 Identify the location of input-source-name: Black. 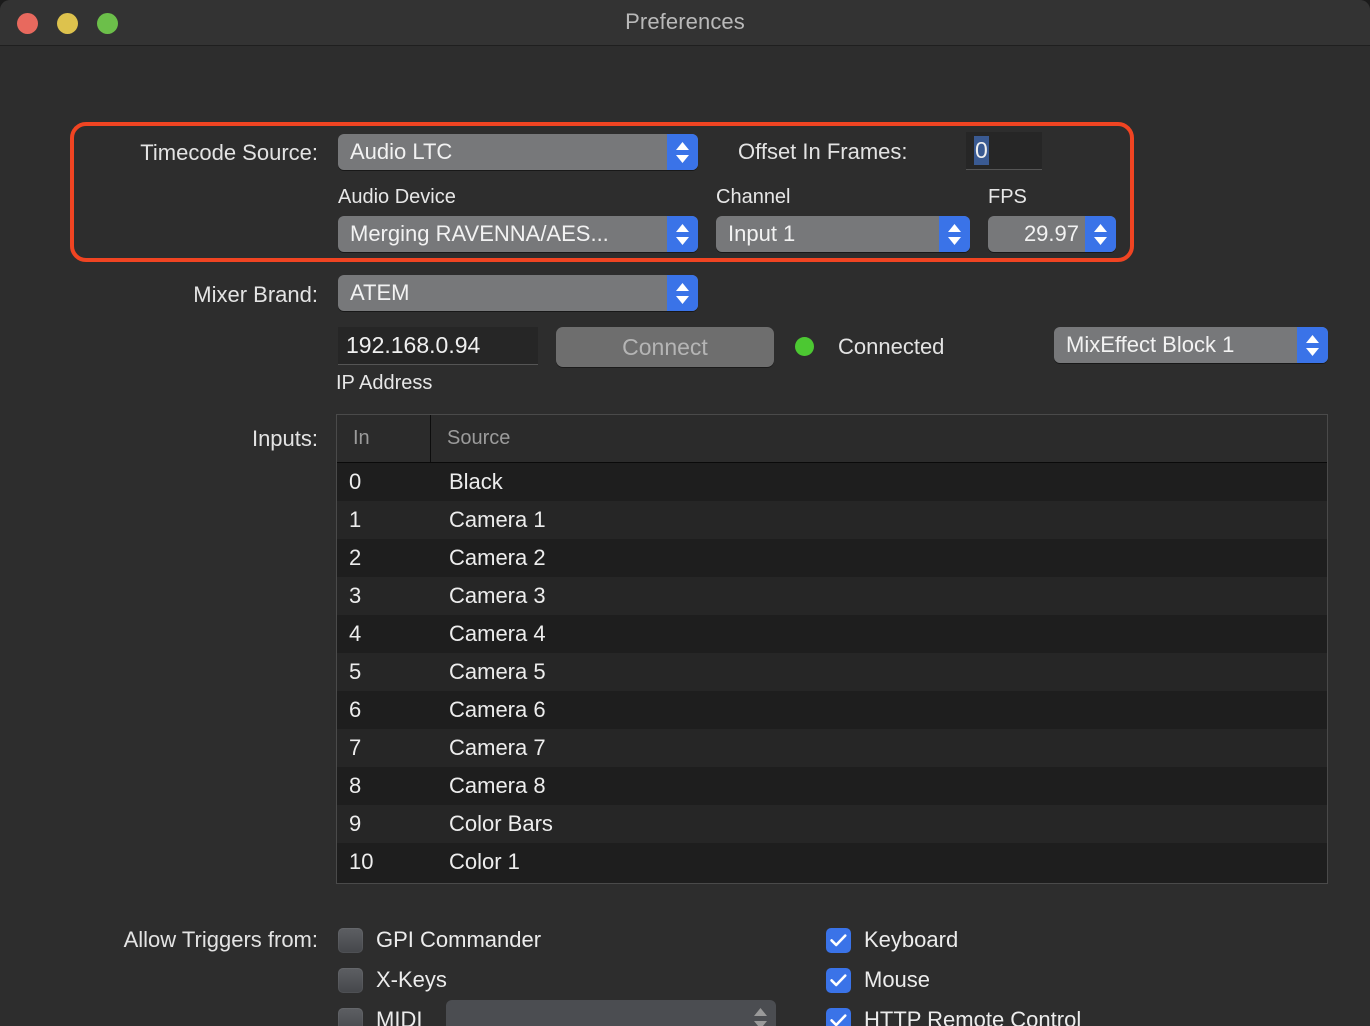
(476, 481).